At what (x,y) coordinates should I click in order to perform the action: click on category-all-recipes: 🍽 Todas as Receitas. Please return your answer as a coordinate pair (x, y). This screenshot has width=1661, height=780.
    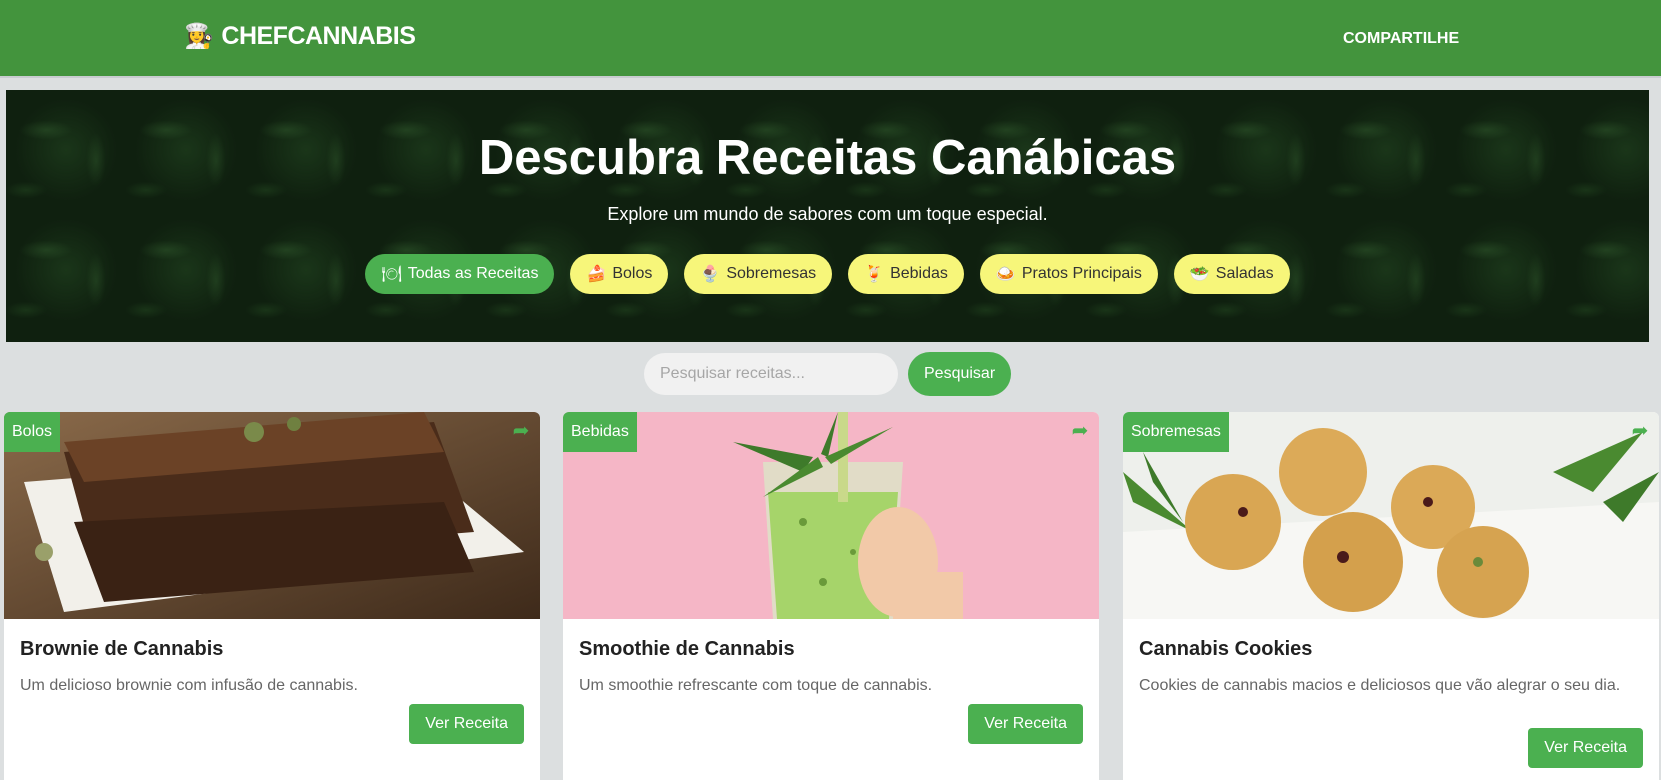
    Looking at the image, I should click on (460, 274).